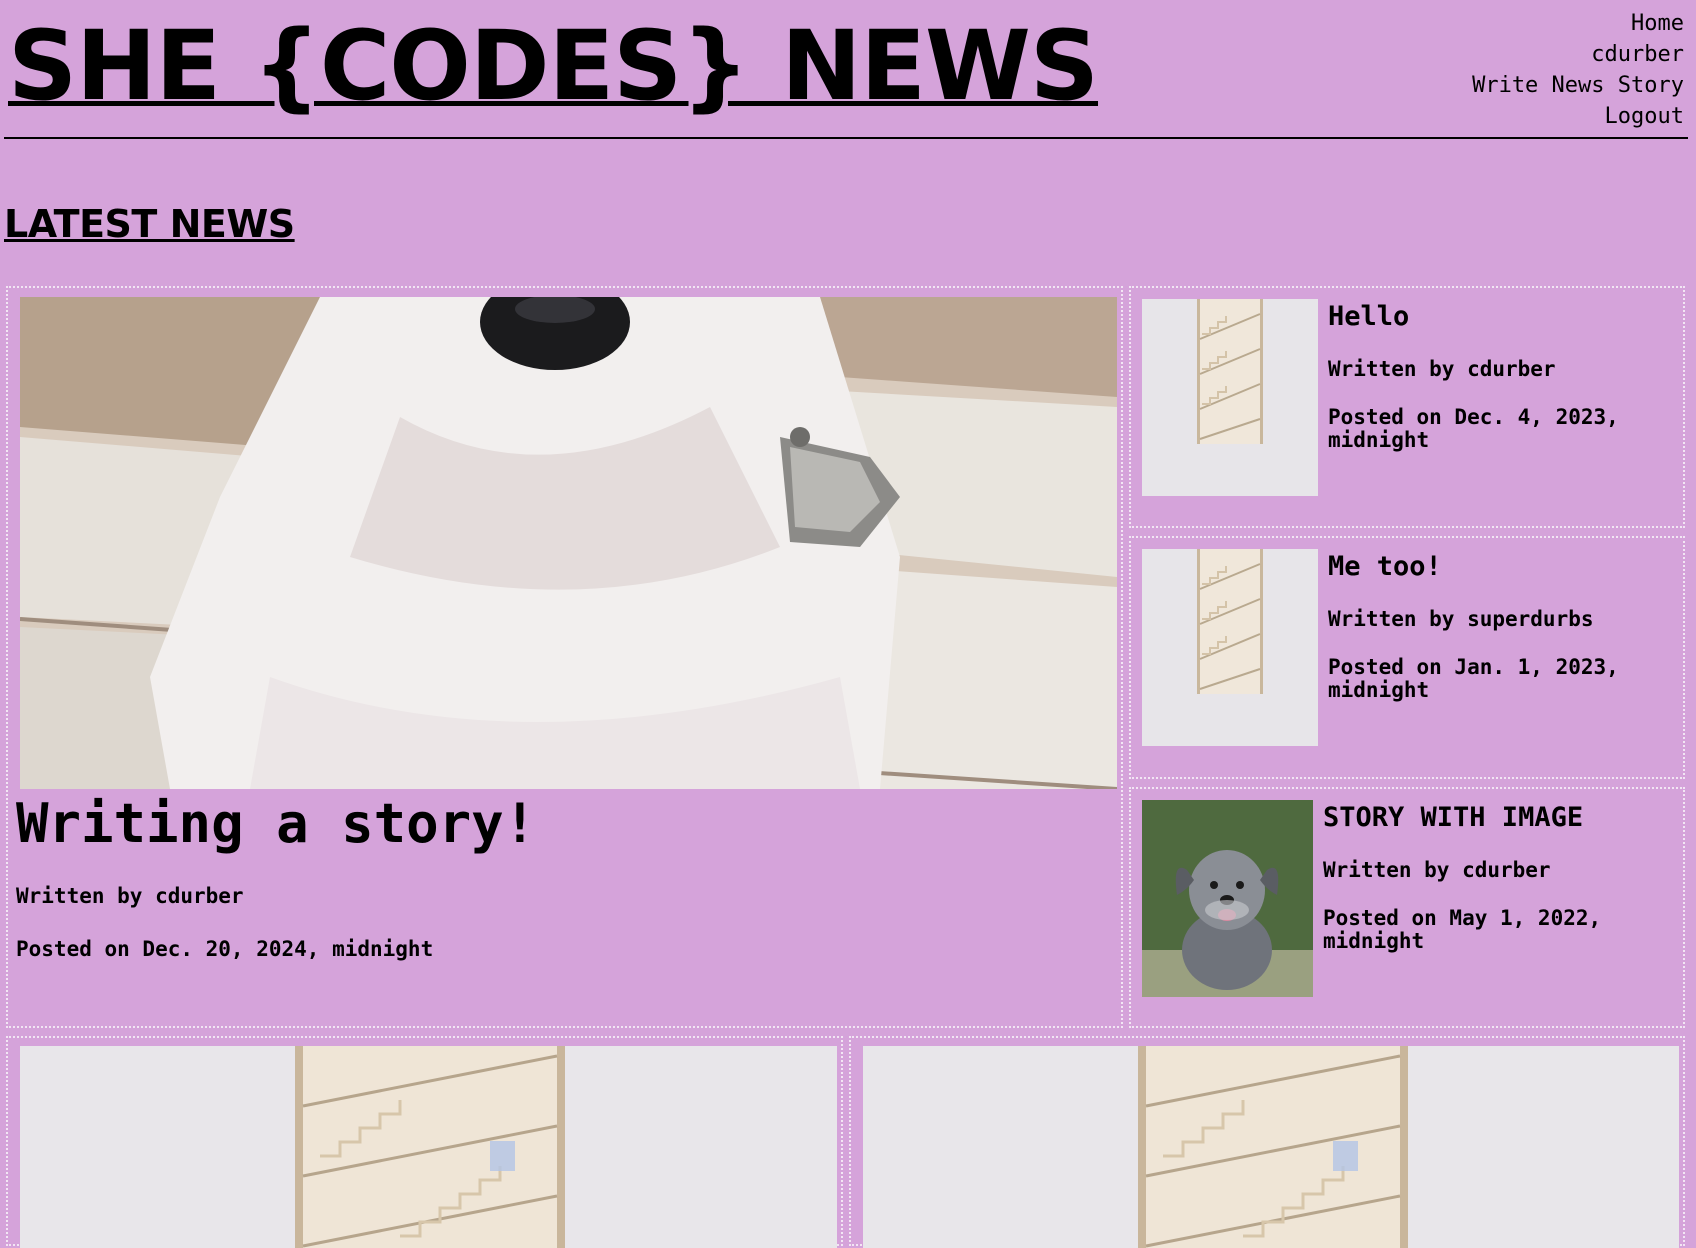 This screenshot has width=1696, height=1248. I want to click on featured-story-title: Writing a story!, so click(276, 824).